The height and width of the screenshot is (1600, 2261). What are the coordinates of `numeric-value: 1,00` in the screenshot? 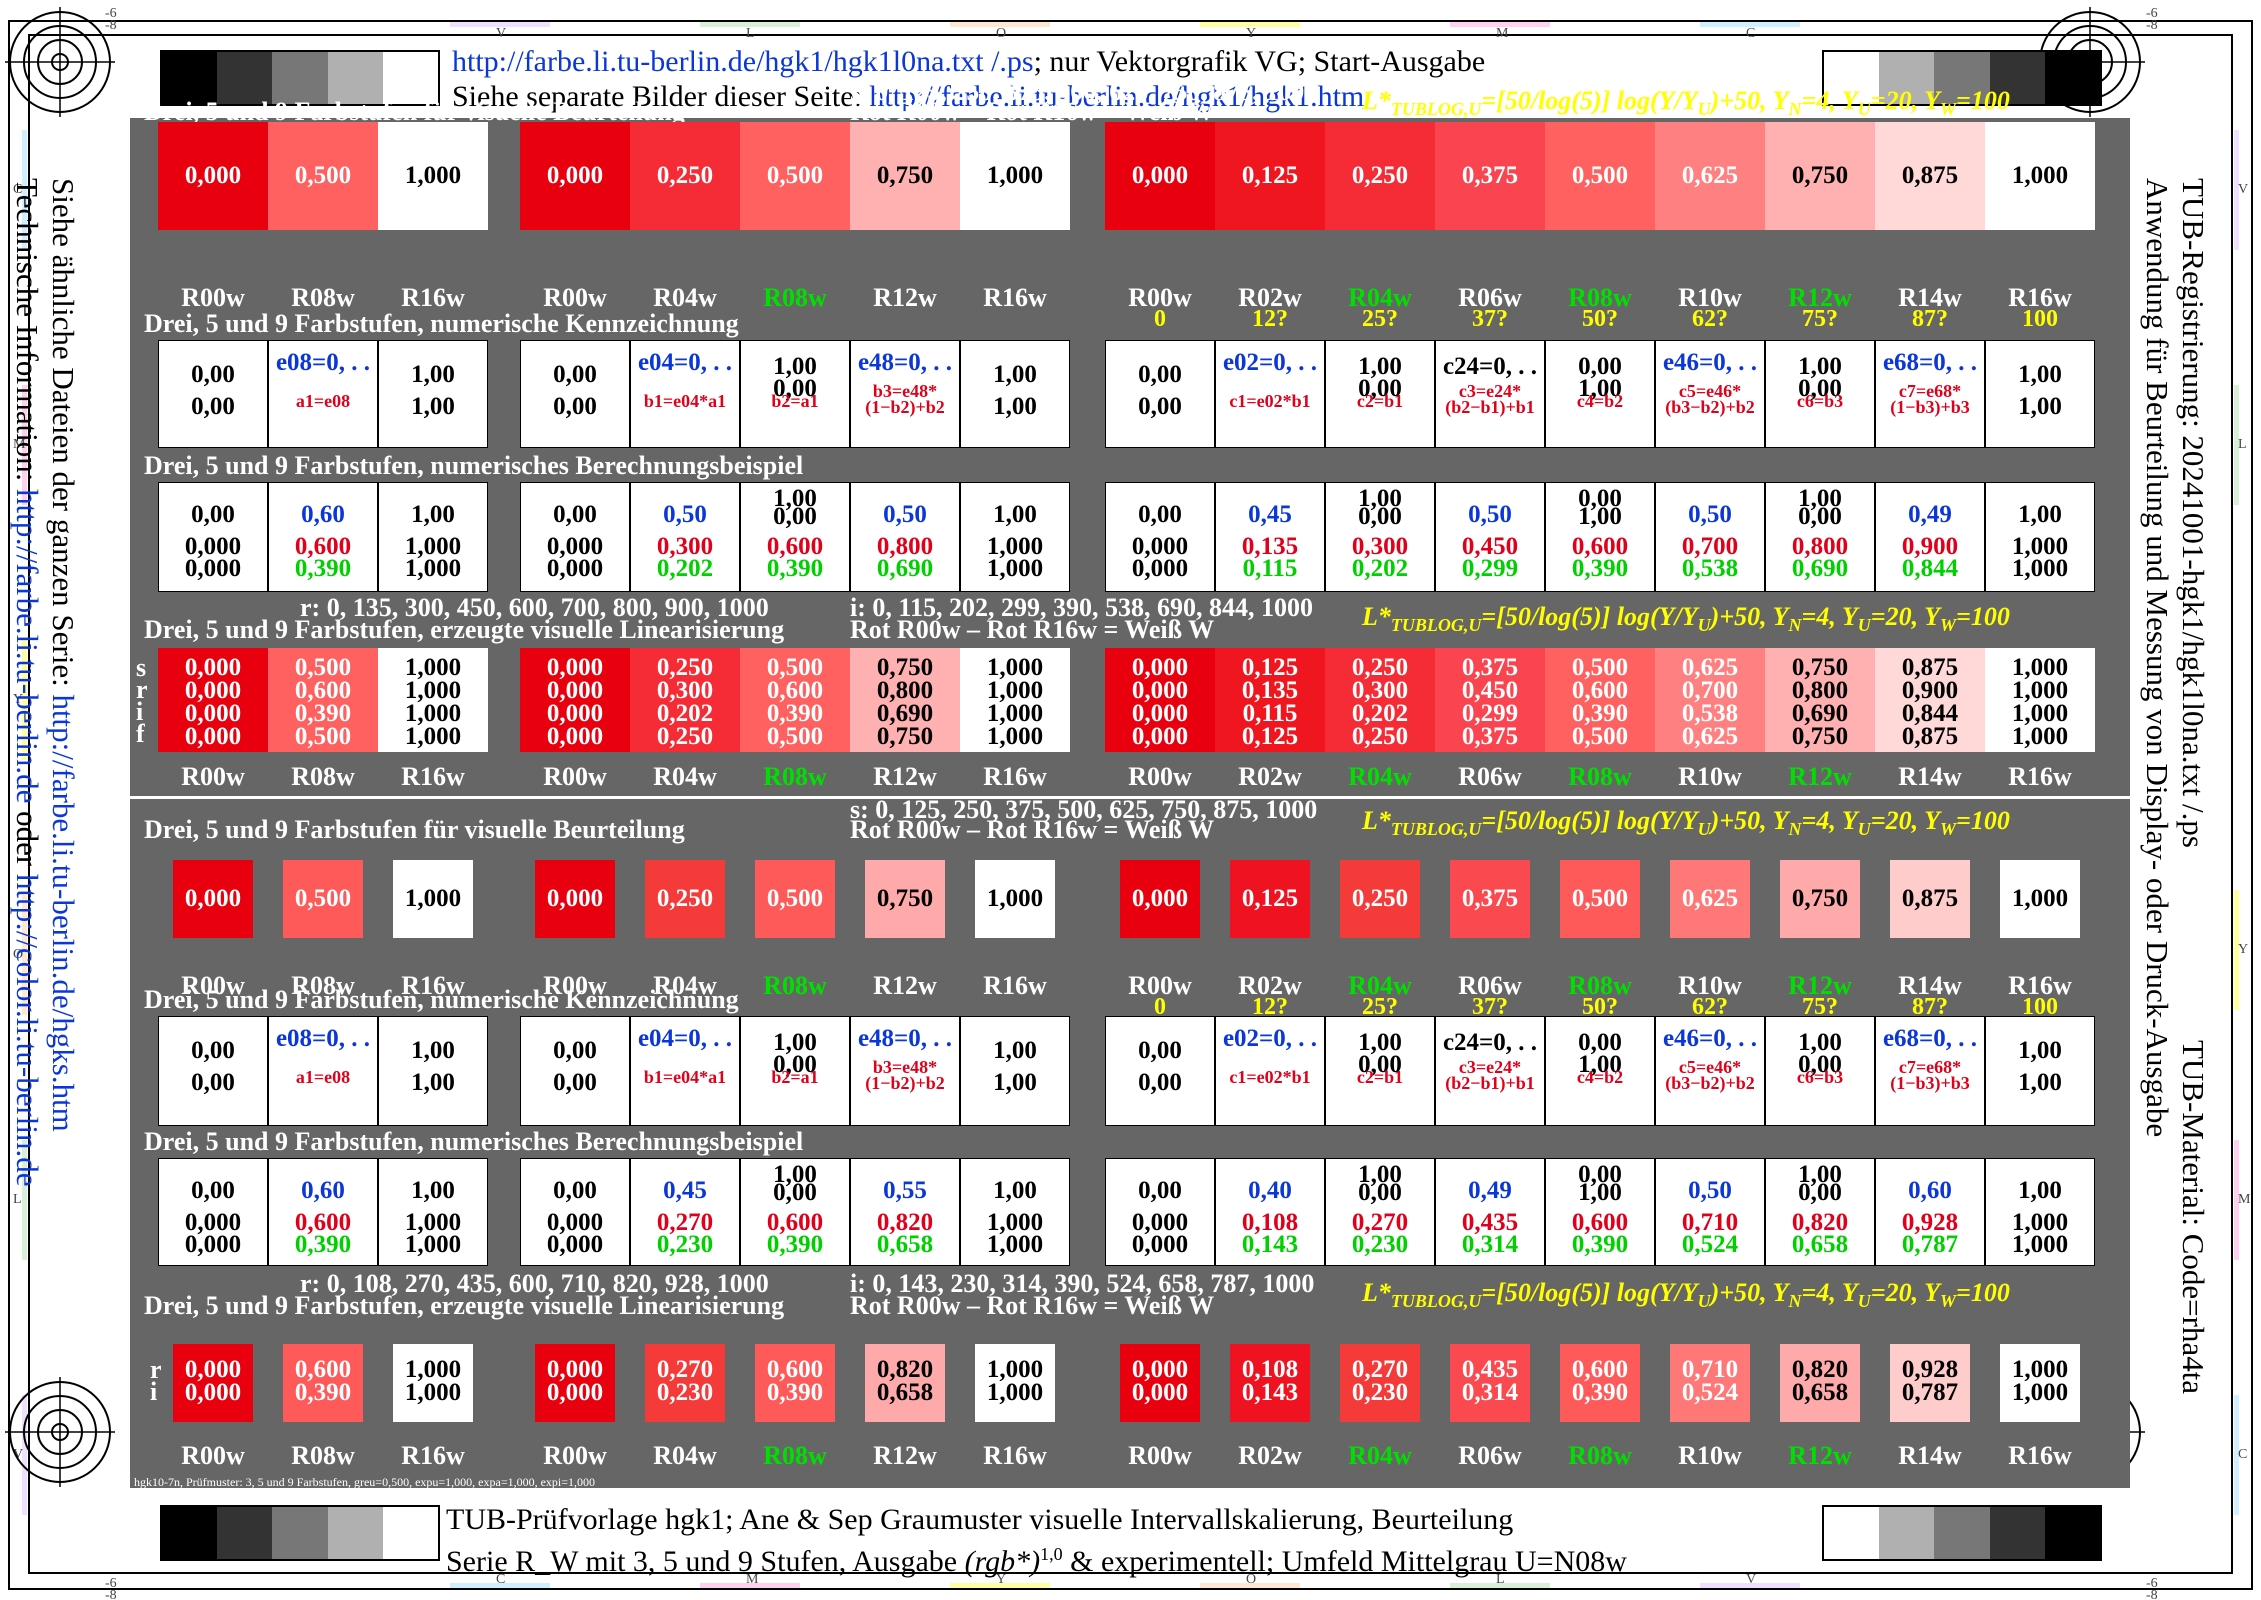 It's located at (1015, 1082).